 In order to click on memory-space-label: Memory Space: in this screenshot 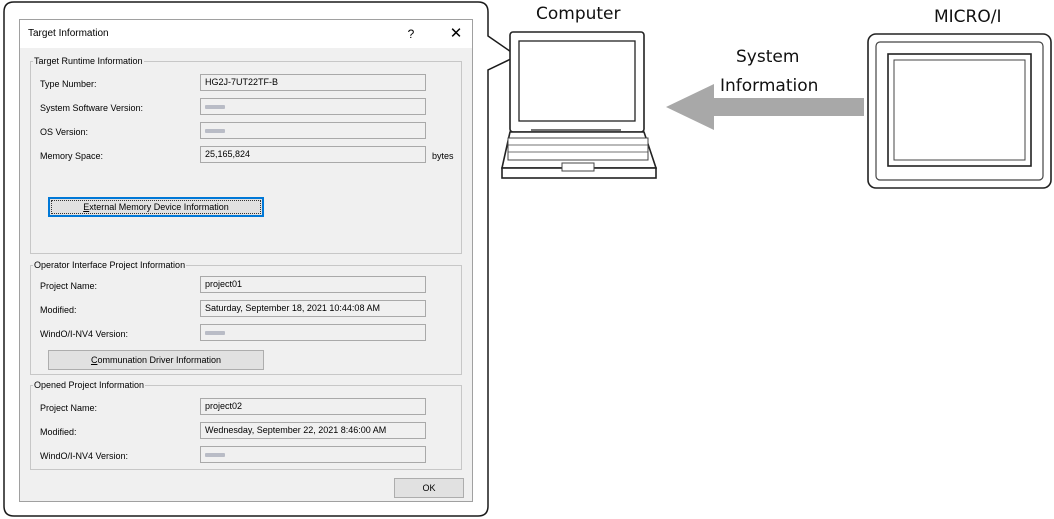, I will do `click(72, 156)`.